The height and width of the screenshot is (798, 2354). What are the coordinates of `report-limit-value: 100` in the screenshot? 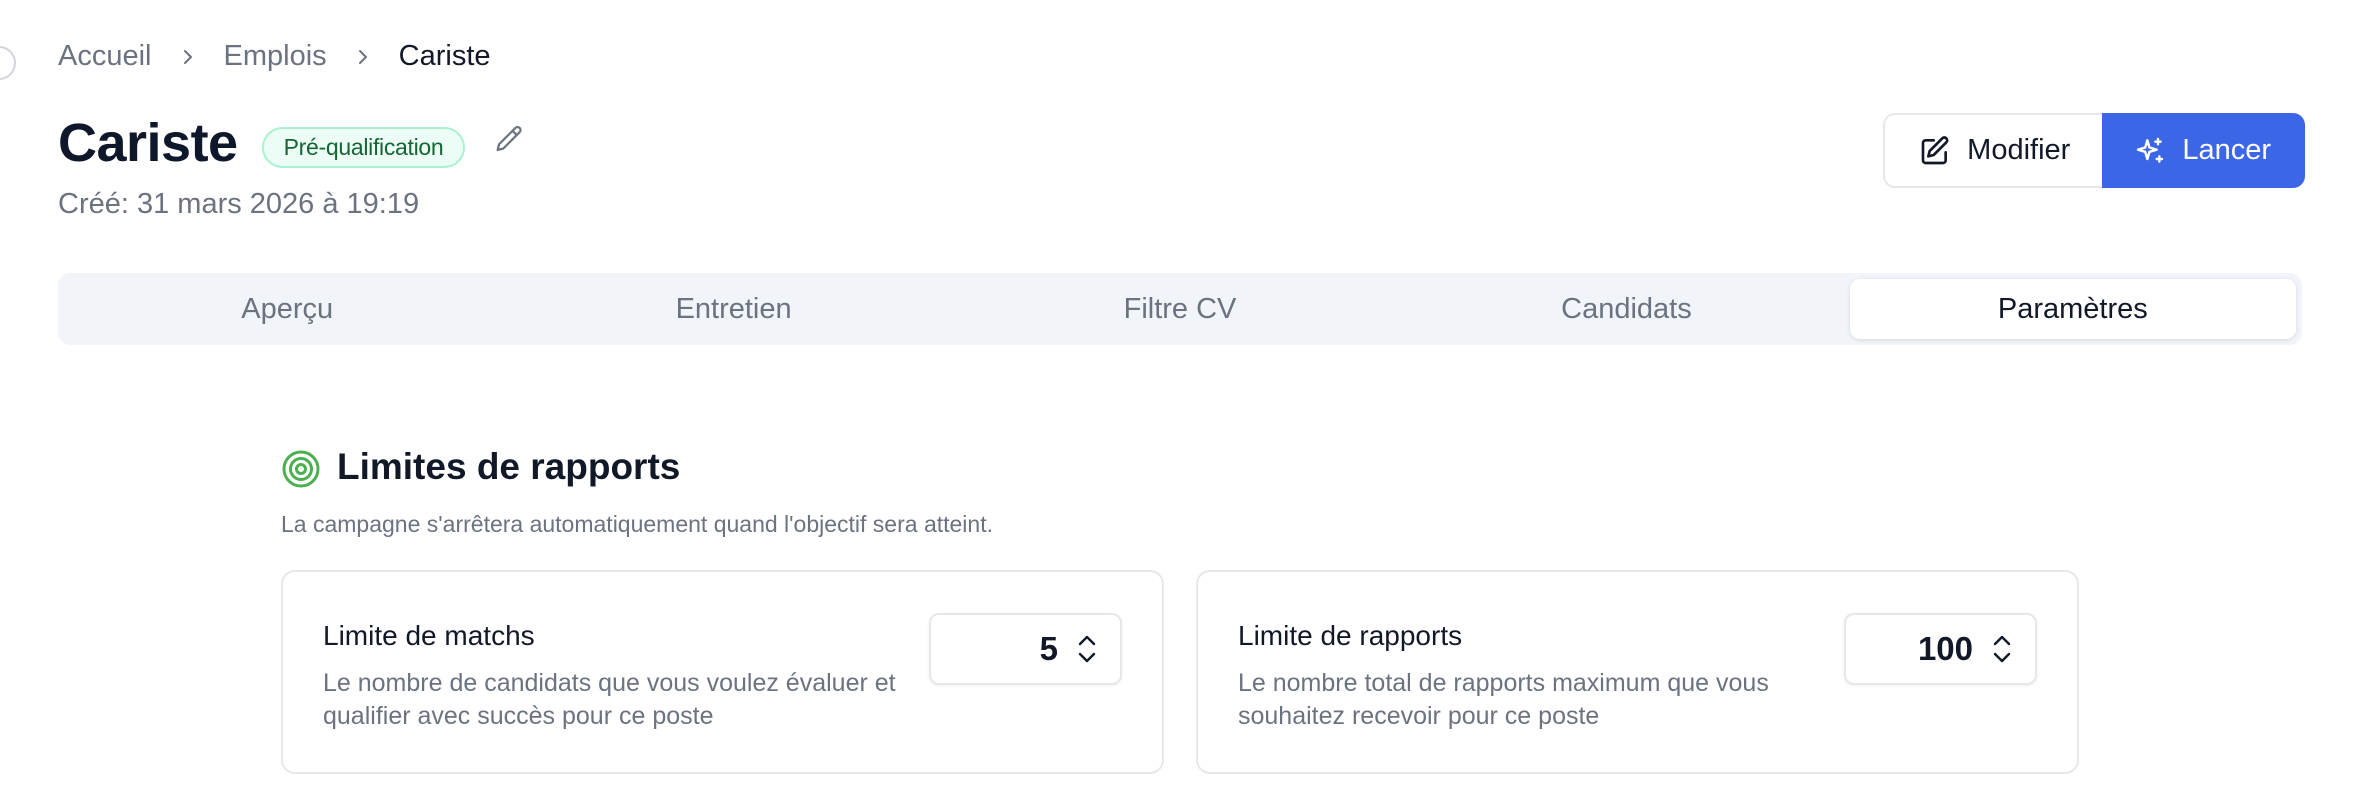 It's located at (1945, 649).